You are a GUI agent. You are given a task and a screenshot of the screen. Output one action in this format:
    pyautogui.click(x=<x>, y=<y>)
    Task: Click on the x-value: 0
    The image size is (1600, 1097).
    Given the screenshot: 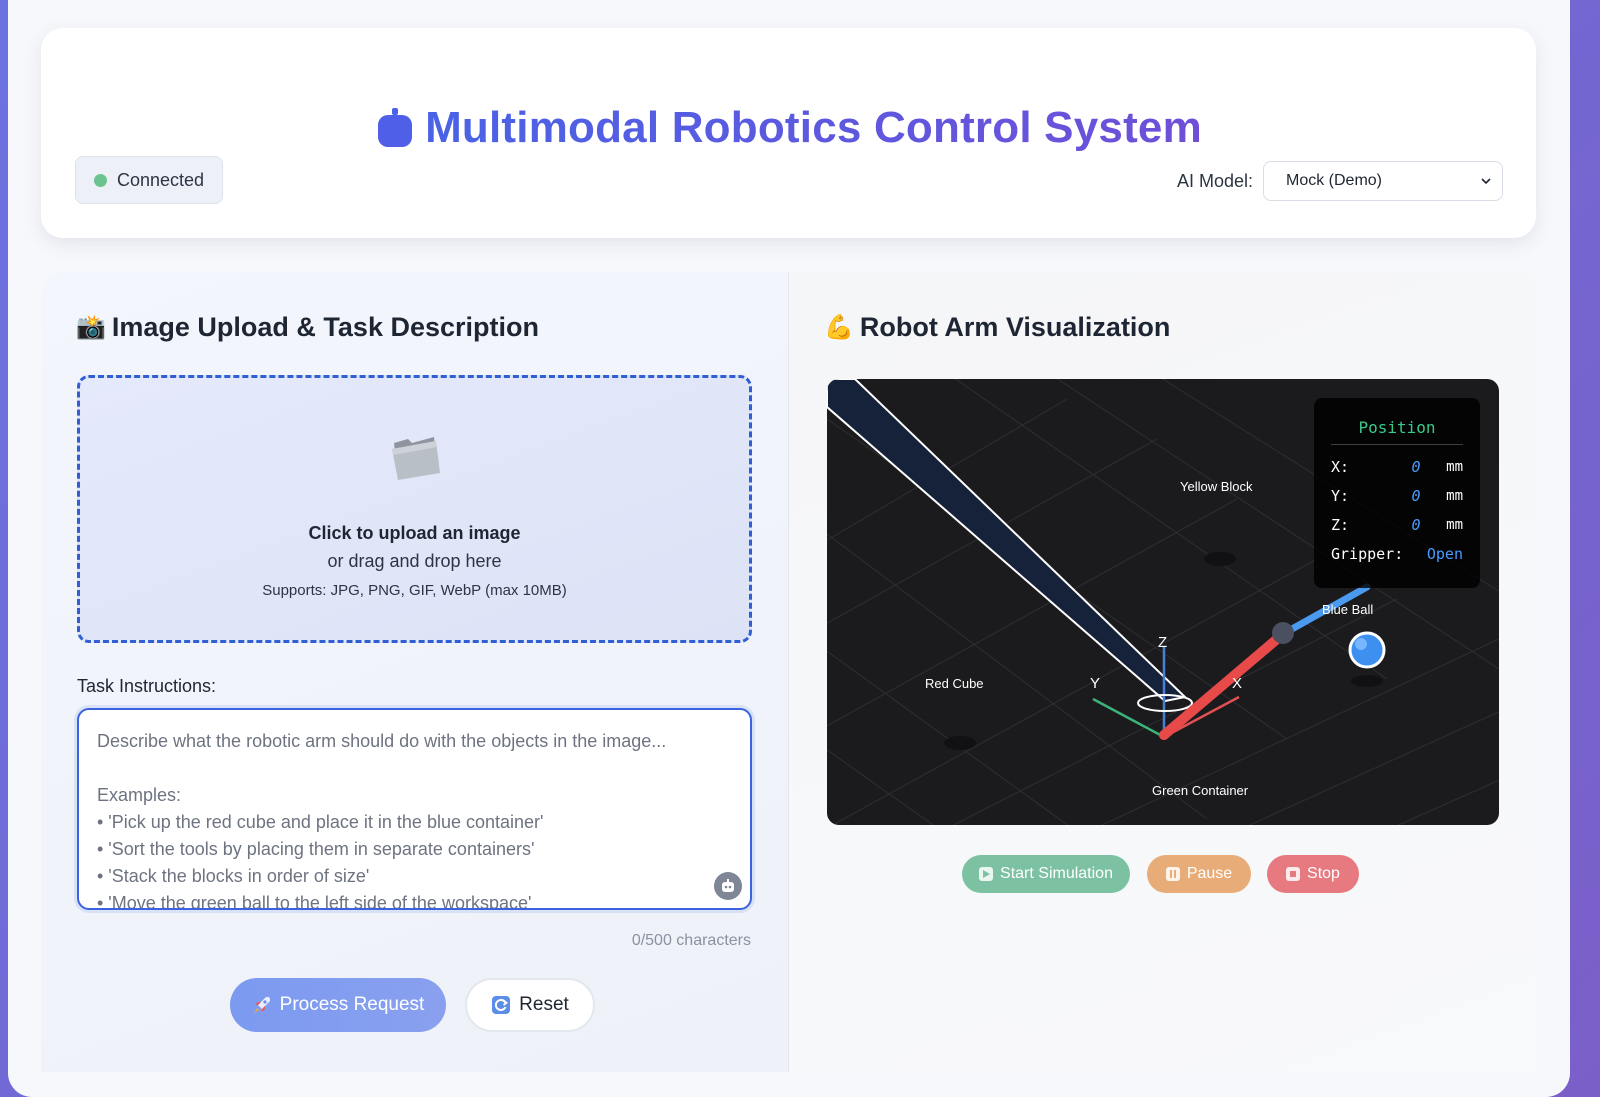 What is the action you would take?
    pyautogui.click(x=1416, y=467)
    